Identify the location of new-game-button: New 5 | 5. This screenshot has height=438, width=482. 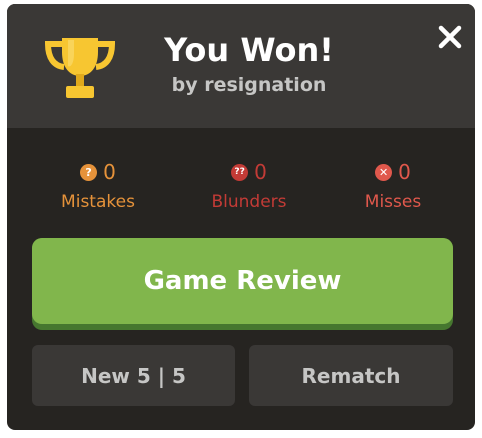
(133, 375).